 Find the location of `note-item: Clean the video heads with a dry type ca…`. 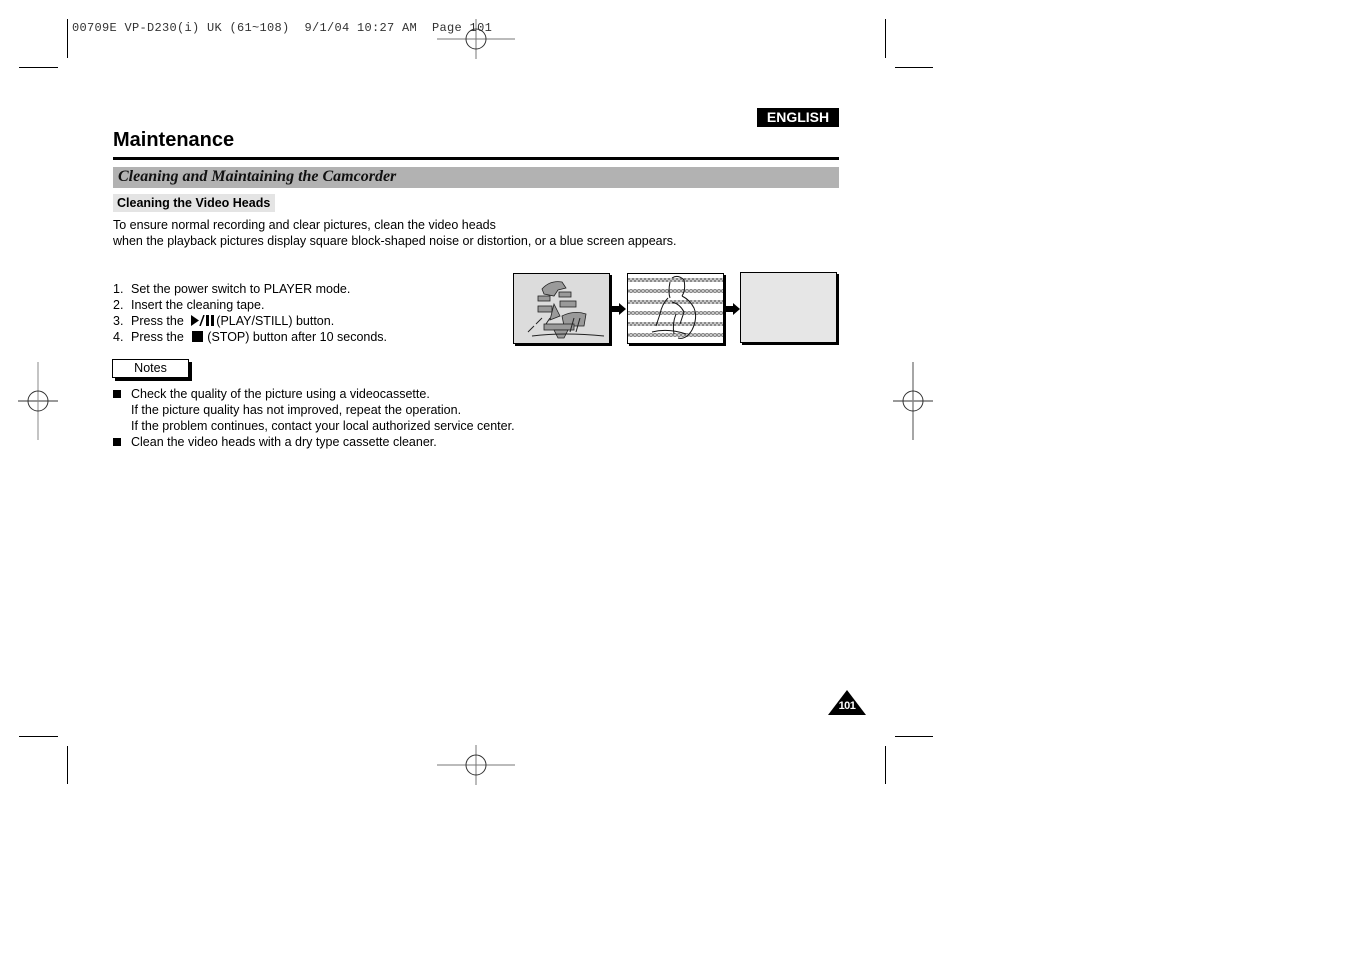

note-item: Clean the video heads with a dry type ca… is located at coordinates (314, 442).